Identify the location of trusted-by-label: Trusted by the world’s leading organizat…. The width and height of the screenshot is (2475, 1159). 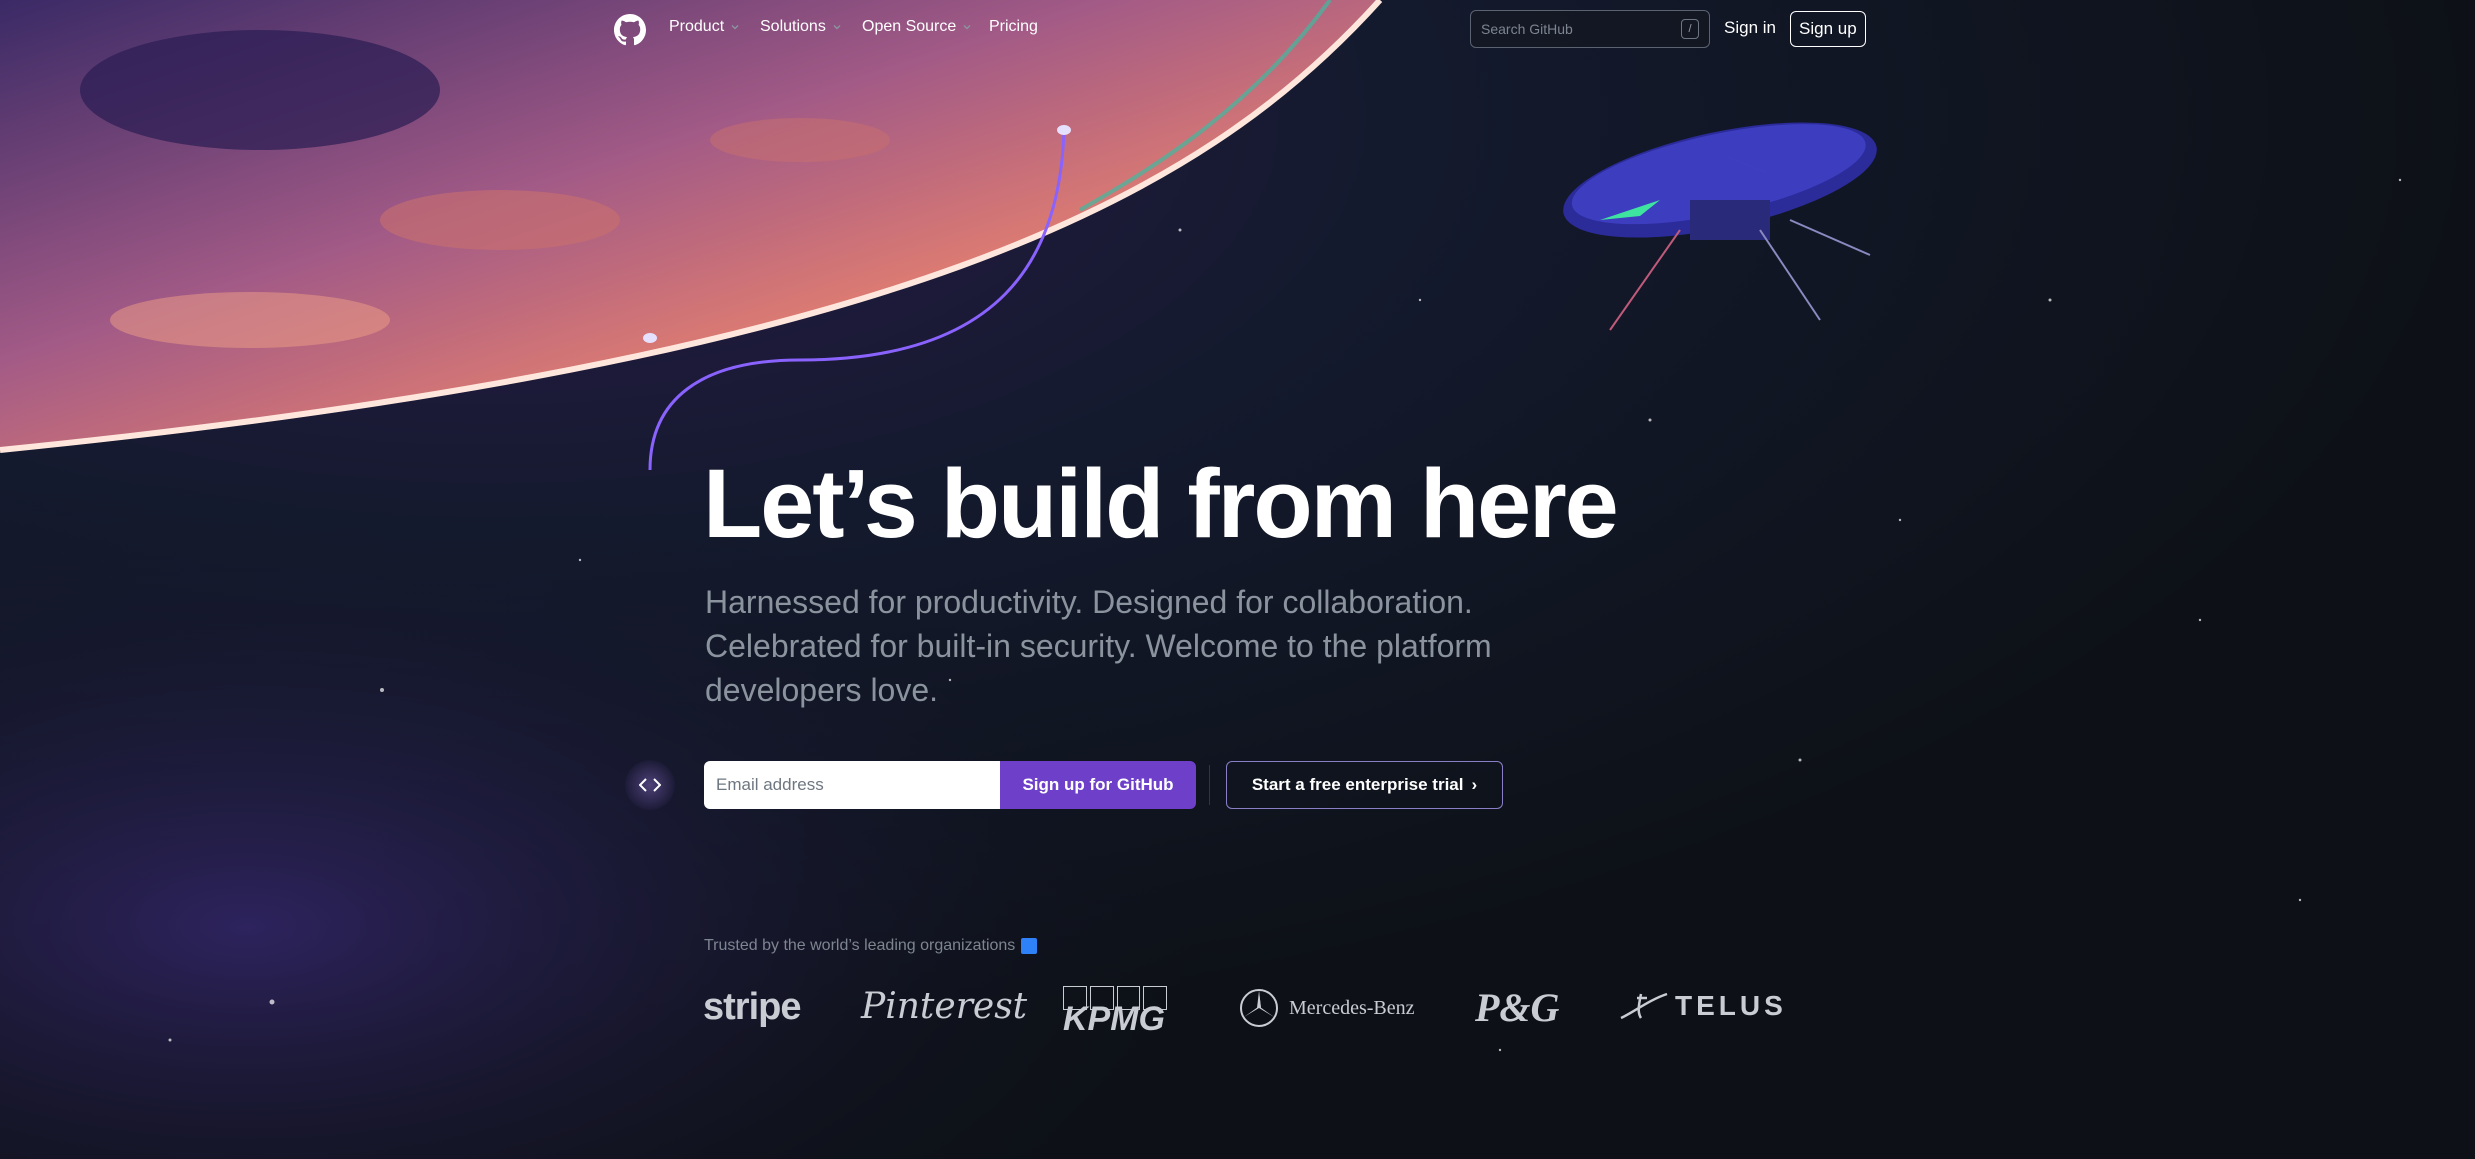
(871, 946).